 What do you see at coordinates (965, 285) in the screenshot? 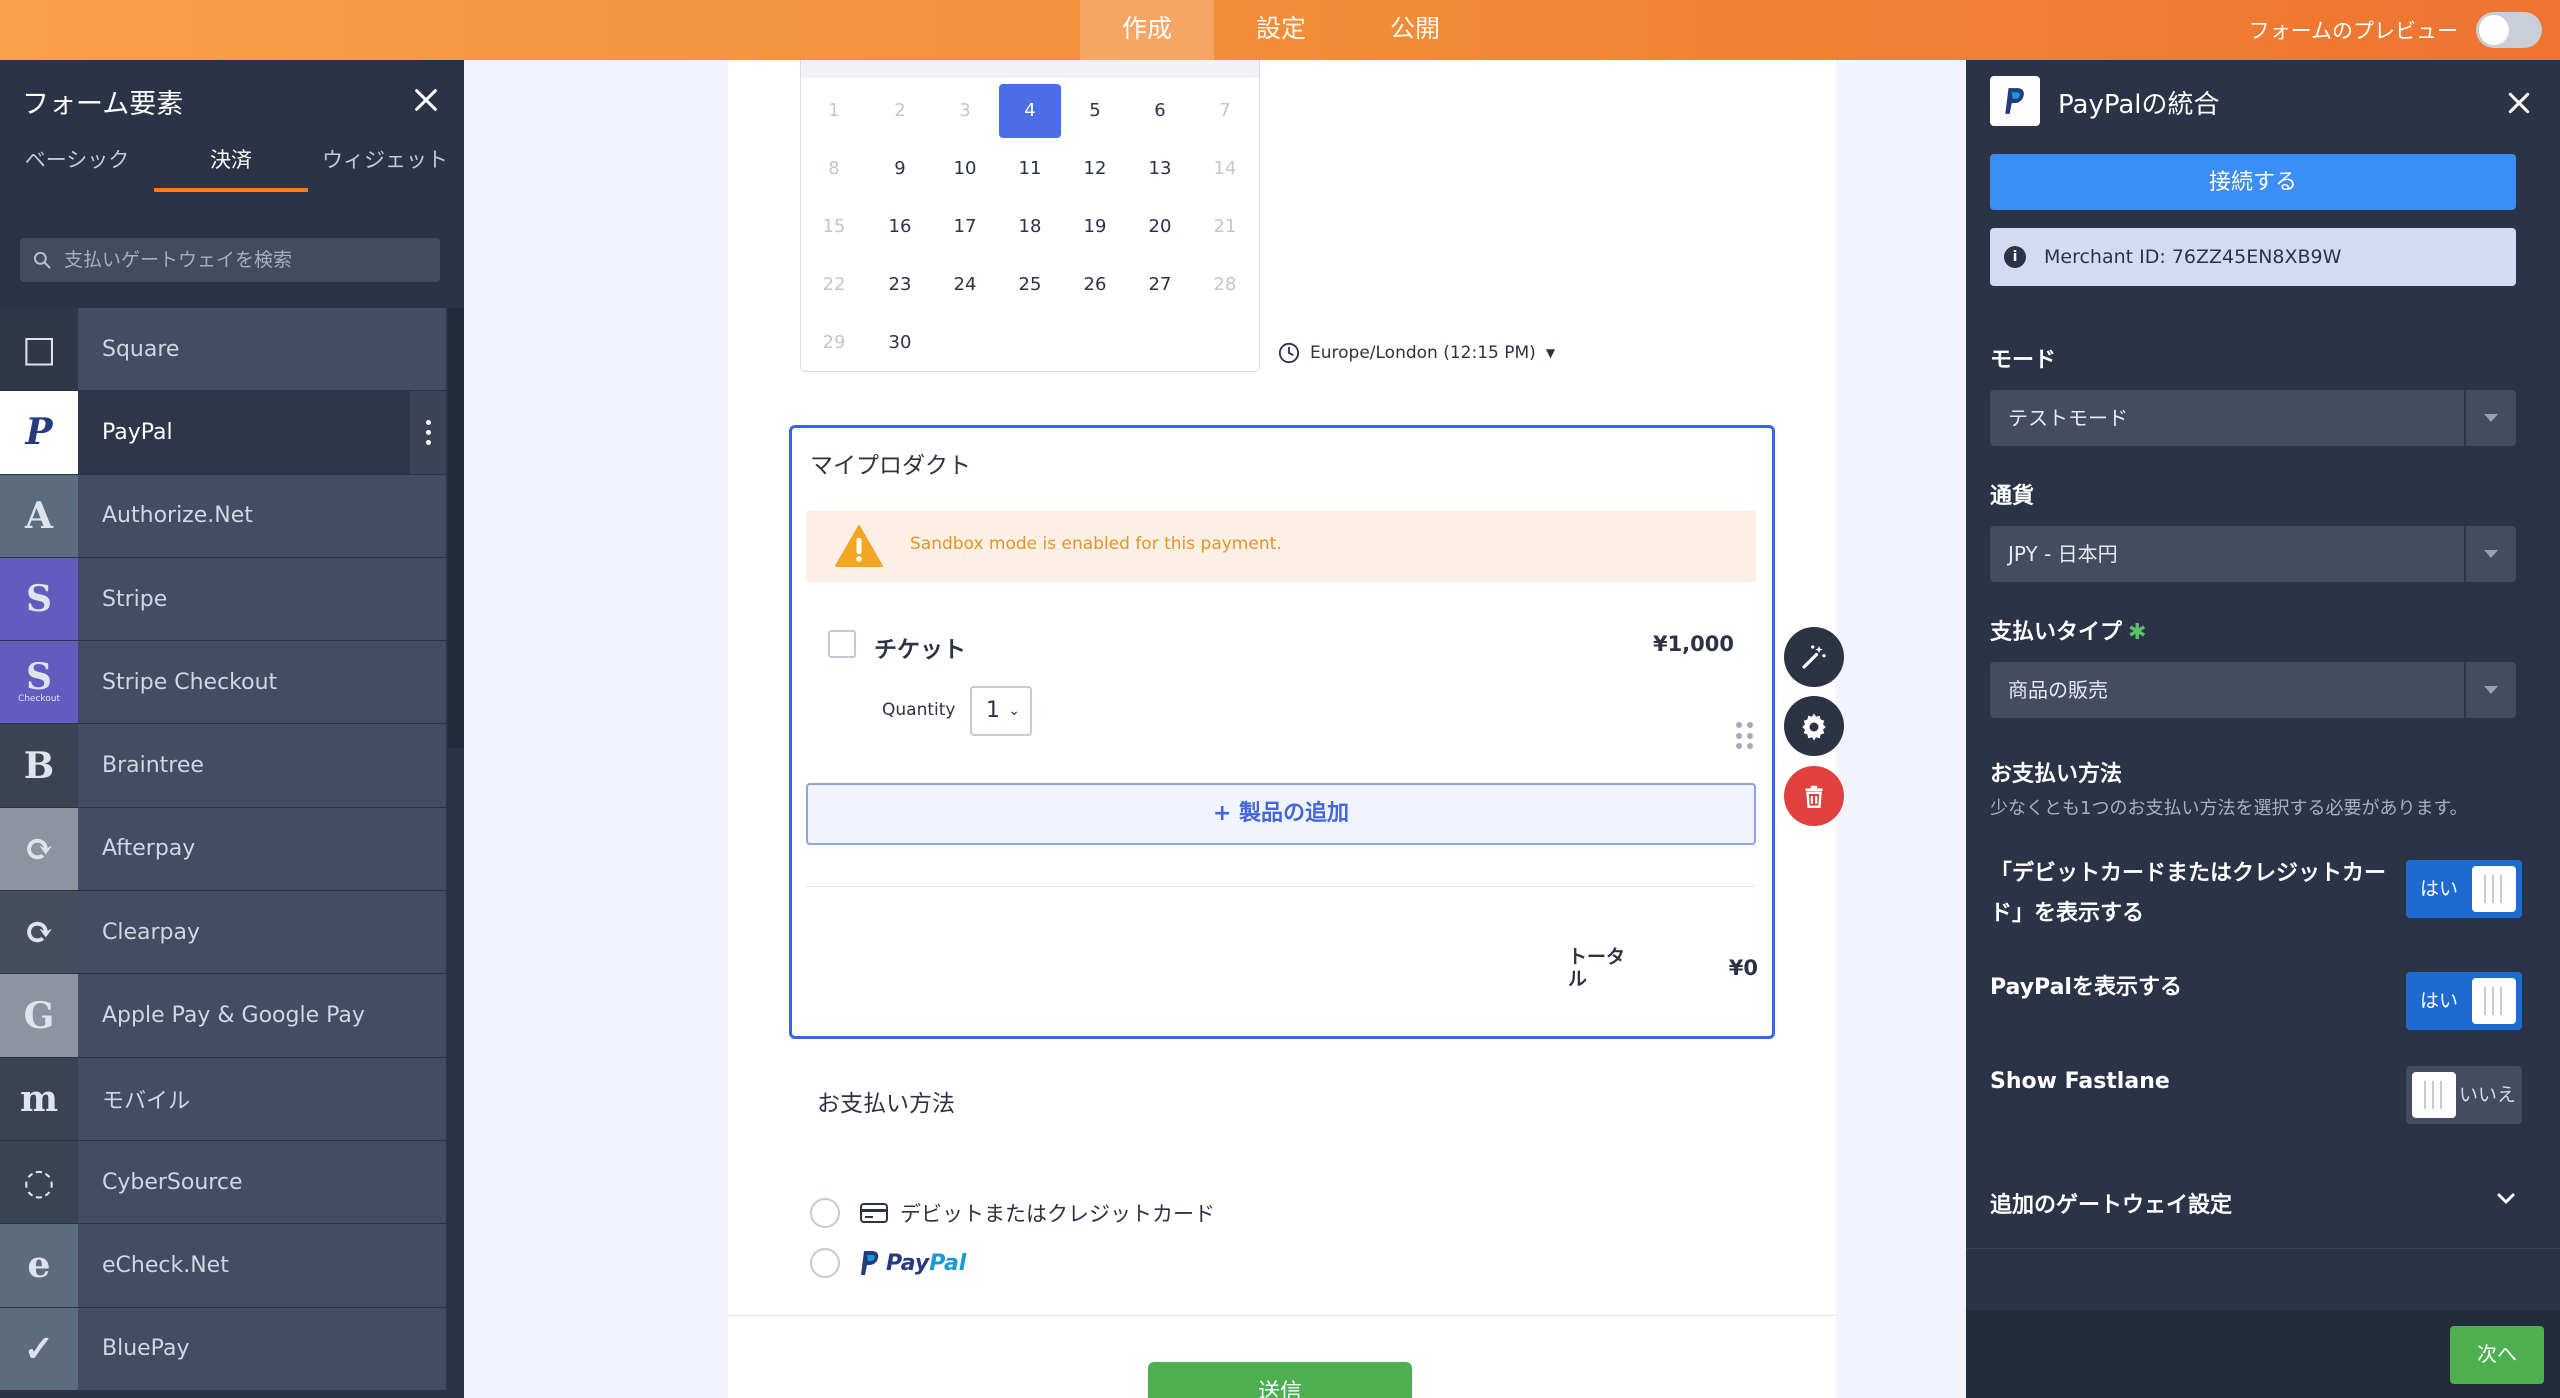
I see `calendar-day: 24` at bounding box center [965, 285].